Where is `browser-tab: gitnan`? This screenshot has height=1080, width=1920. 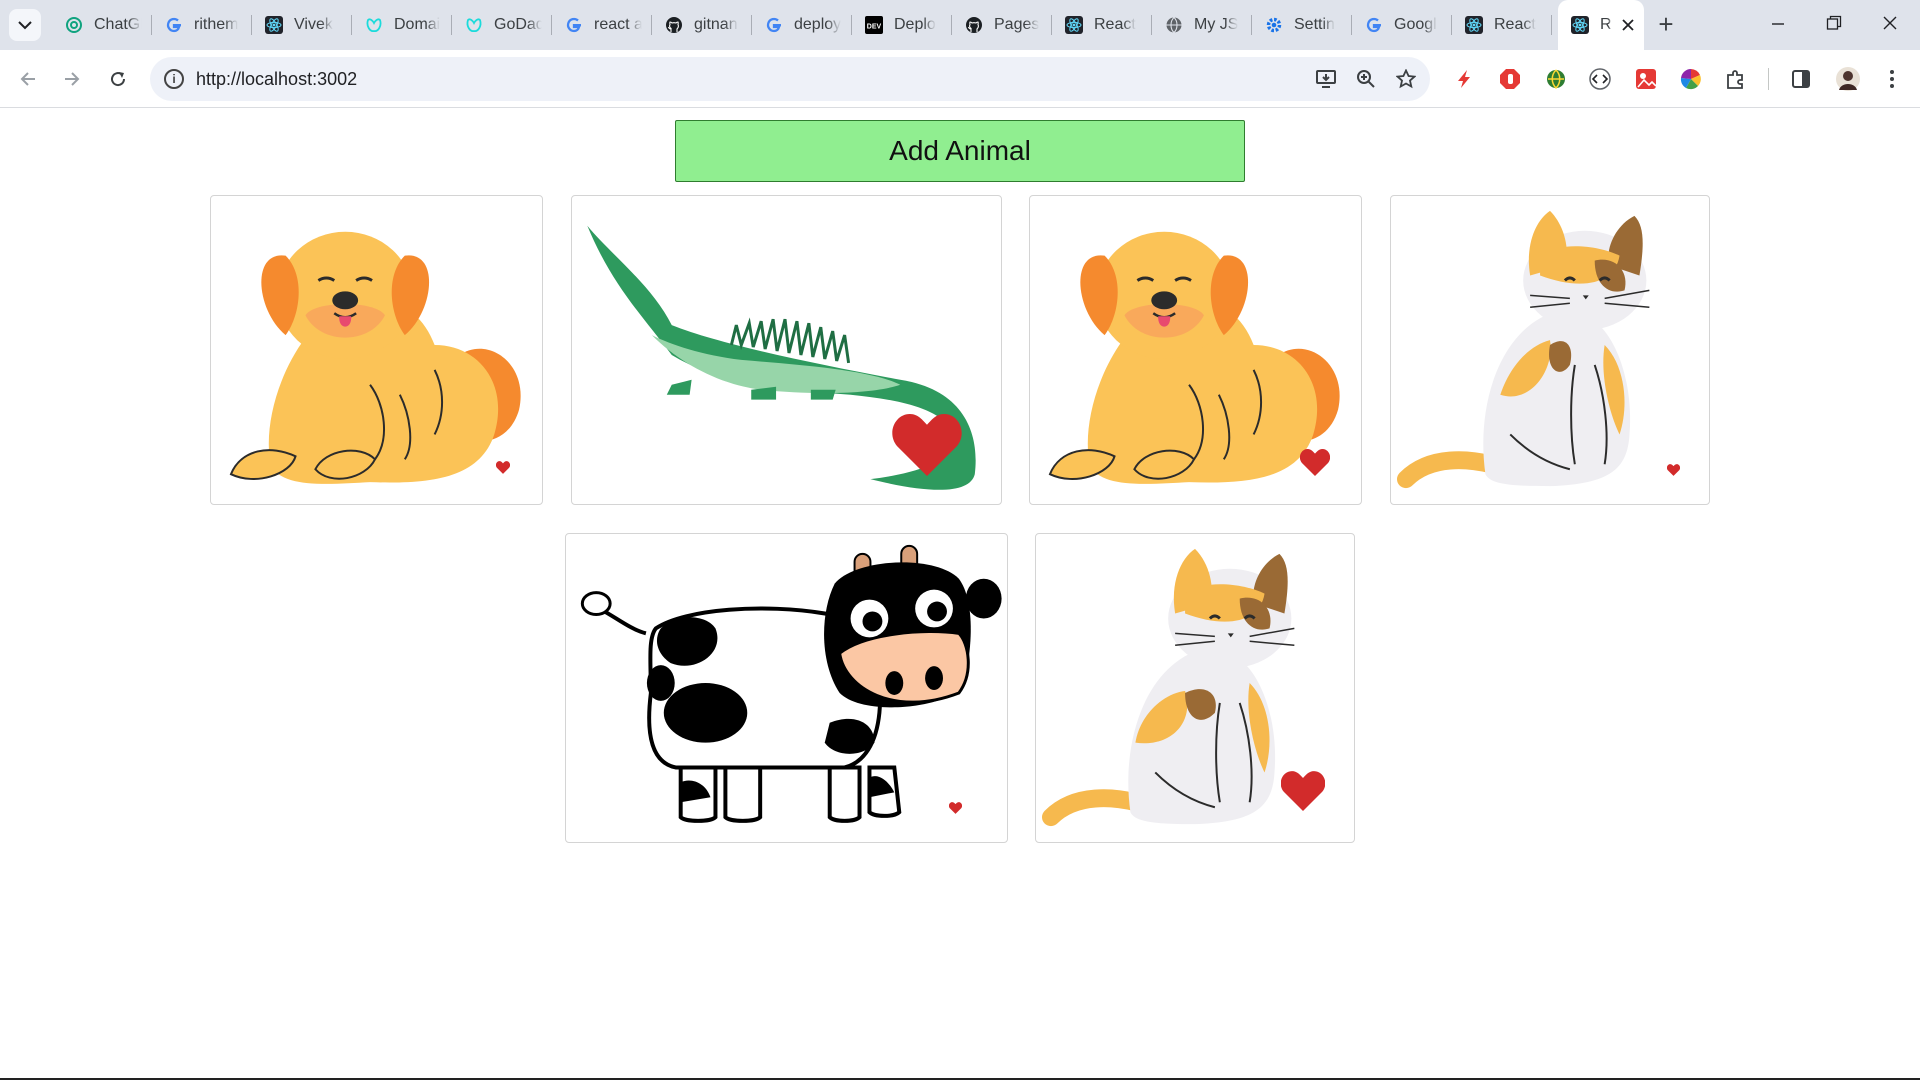
browser-tab: gitnan is located at coordinates (702, 25).